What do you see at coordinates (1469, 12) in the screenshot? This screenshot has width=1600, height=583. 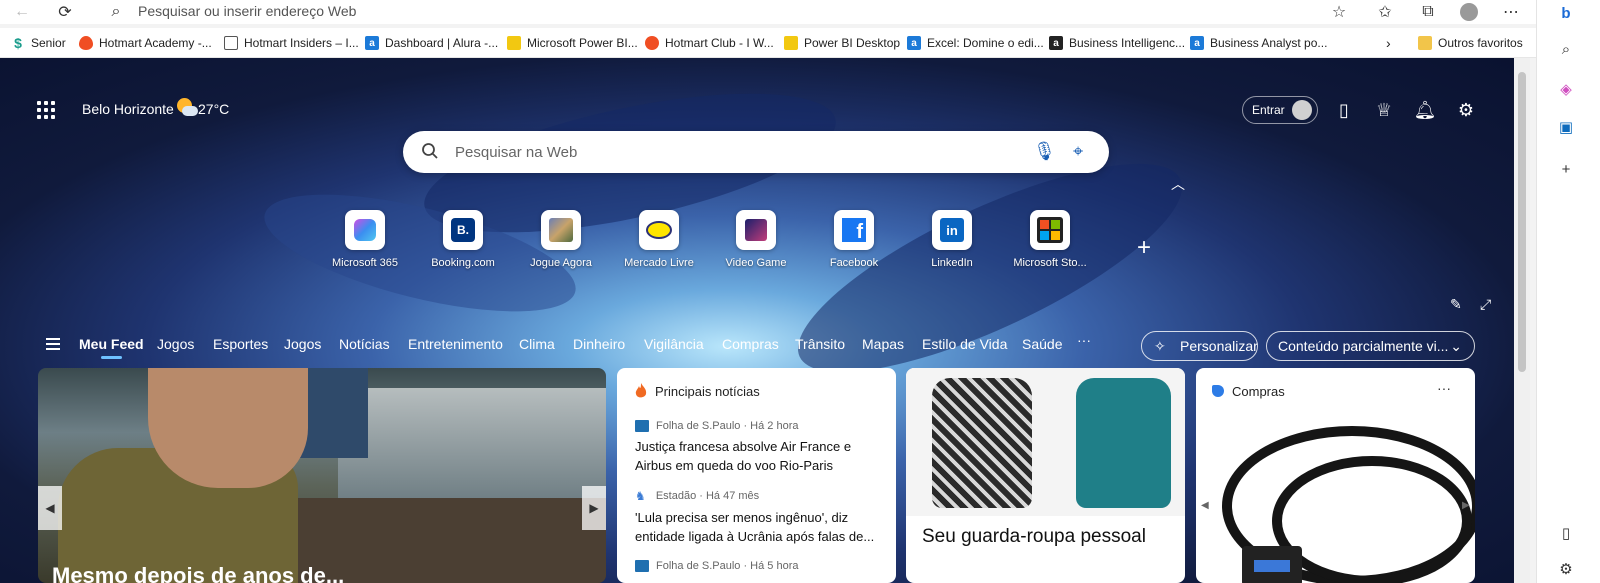 I see `profile-icon` at bounding box center [1469, 12].